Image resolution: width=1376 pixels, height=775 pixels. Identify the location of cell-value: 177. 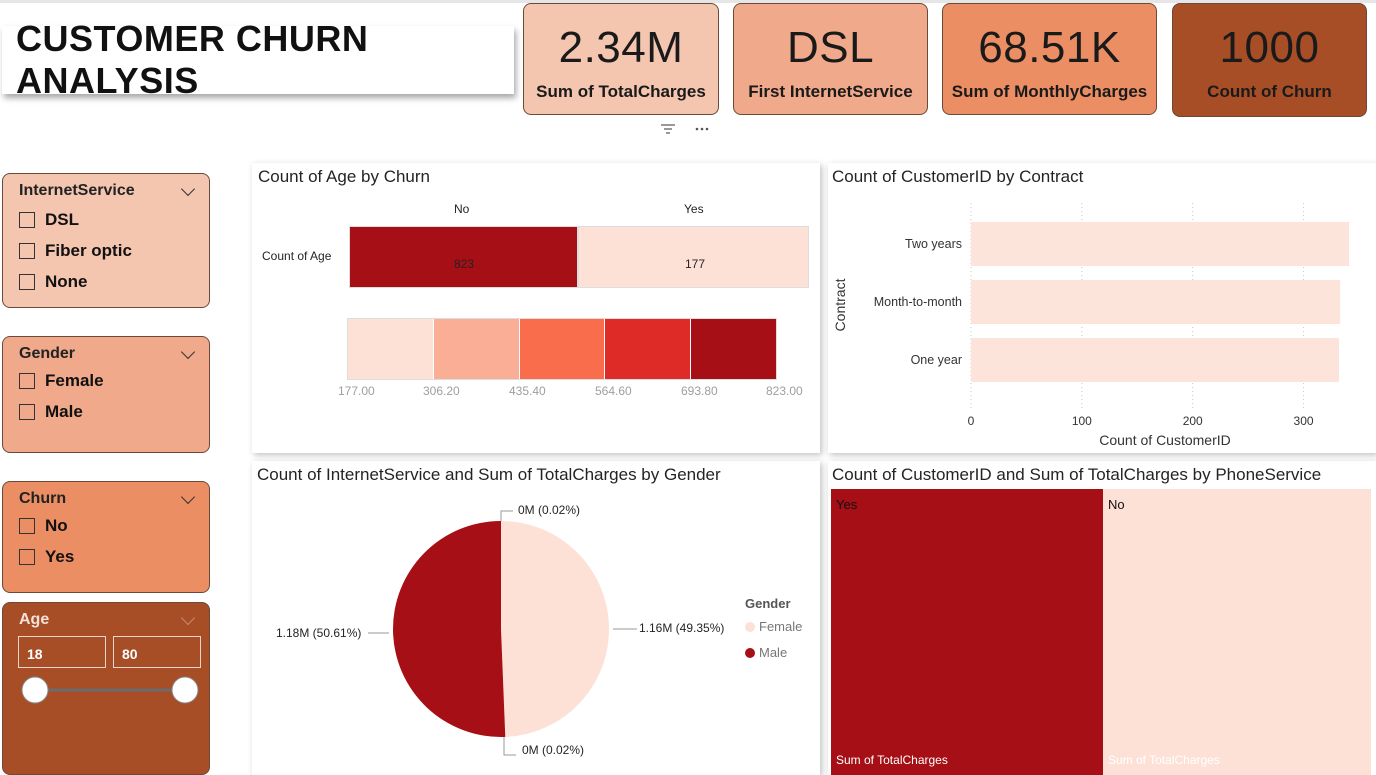
(695, 264).